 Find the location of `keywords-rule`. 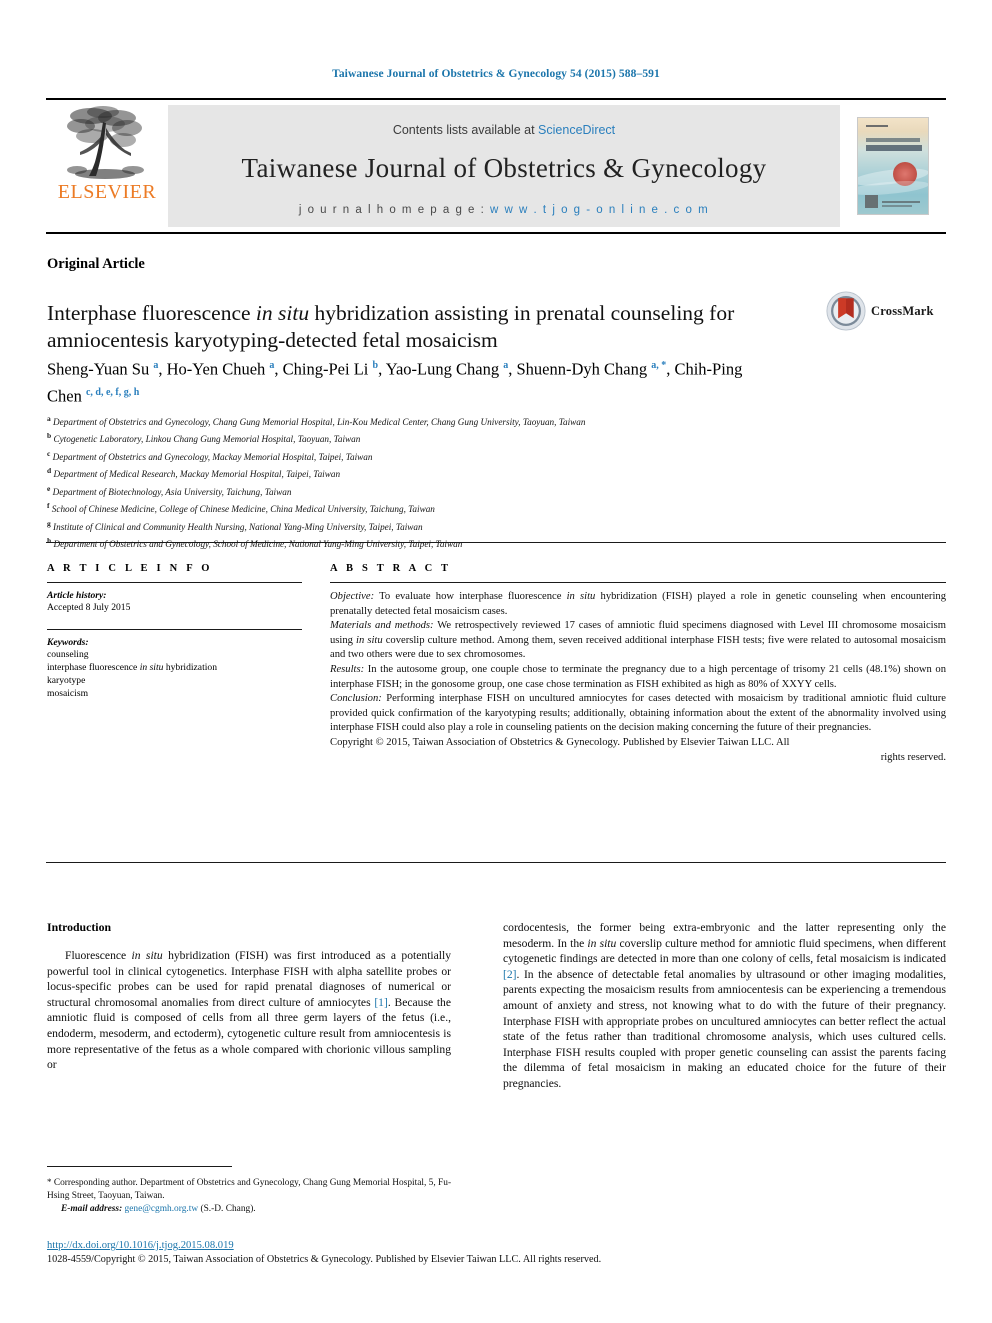

keywords-rule is located at coordinates (174, 629).